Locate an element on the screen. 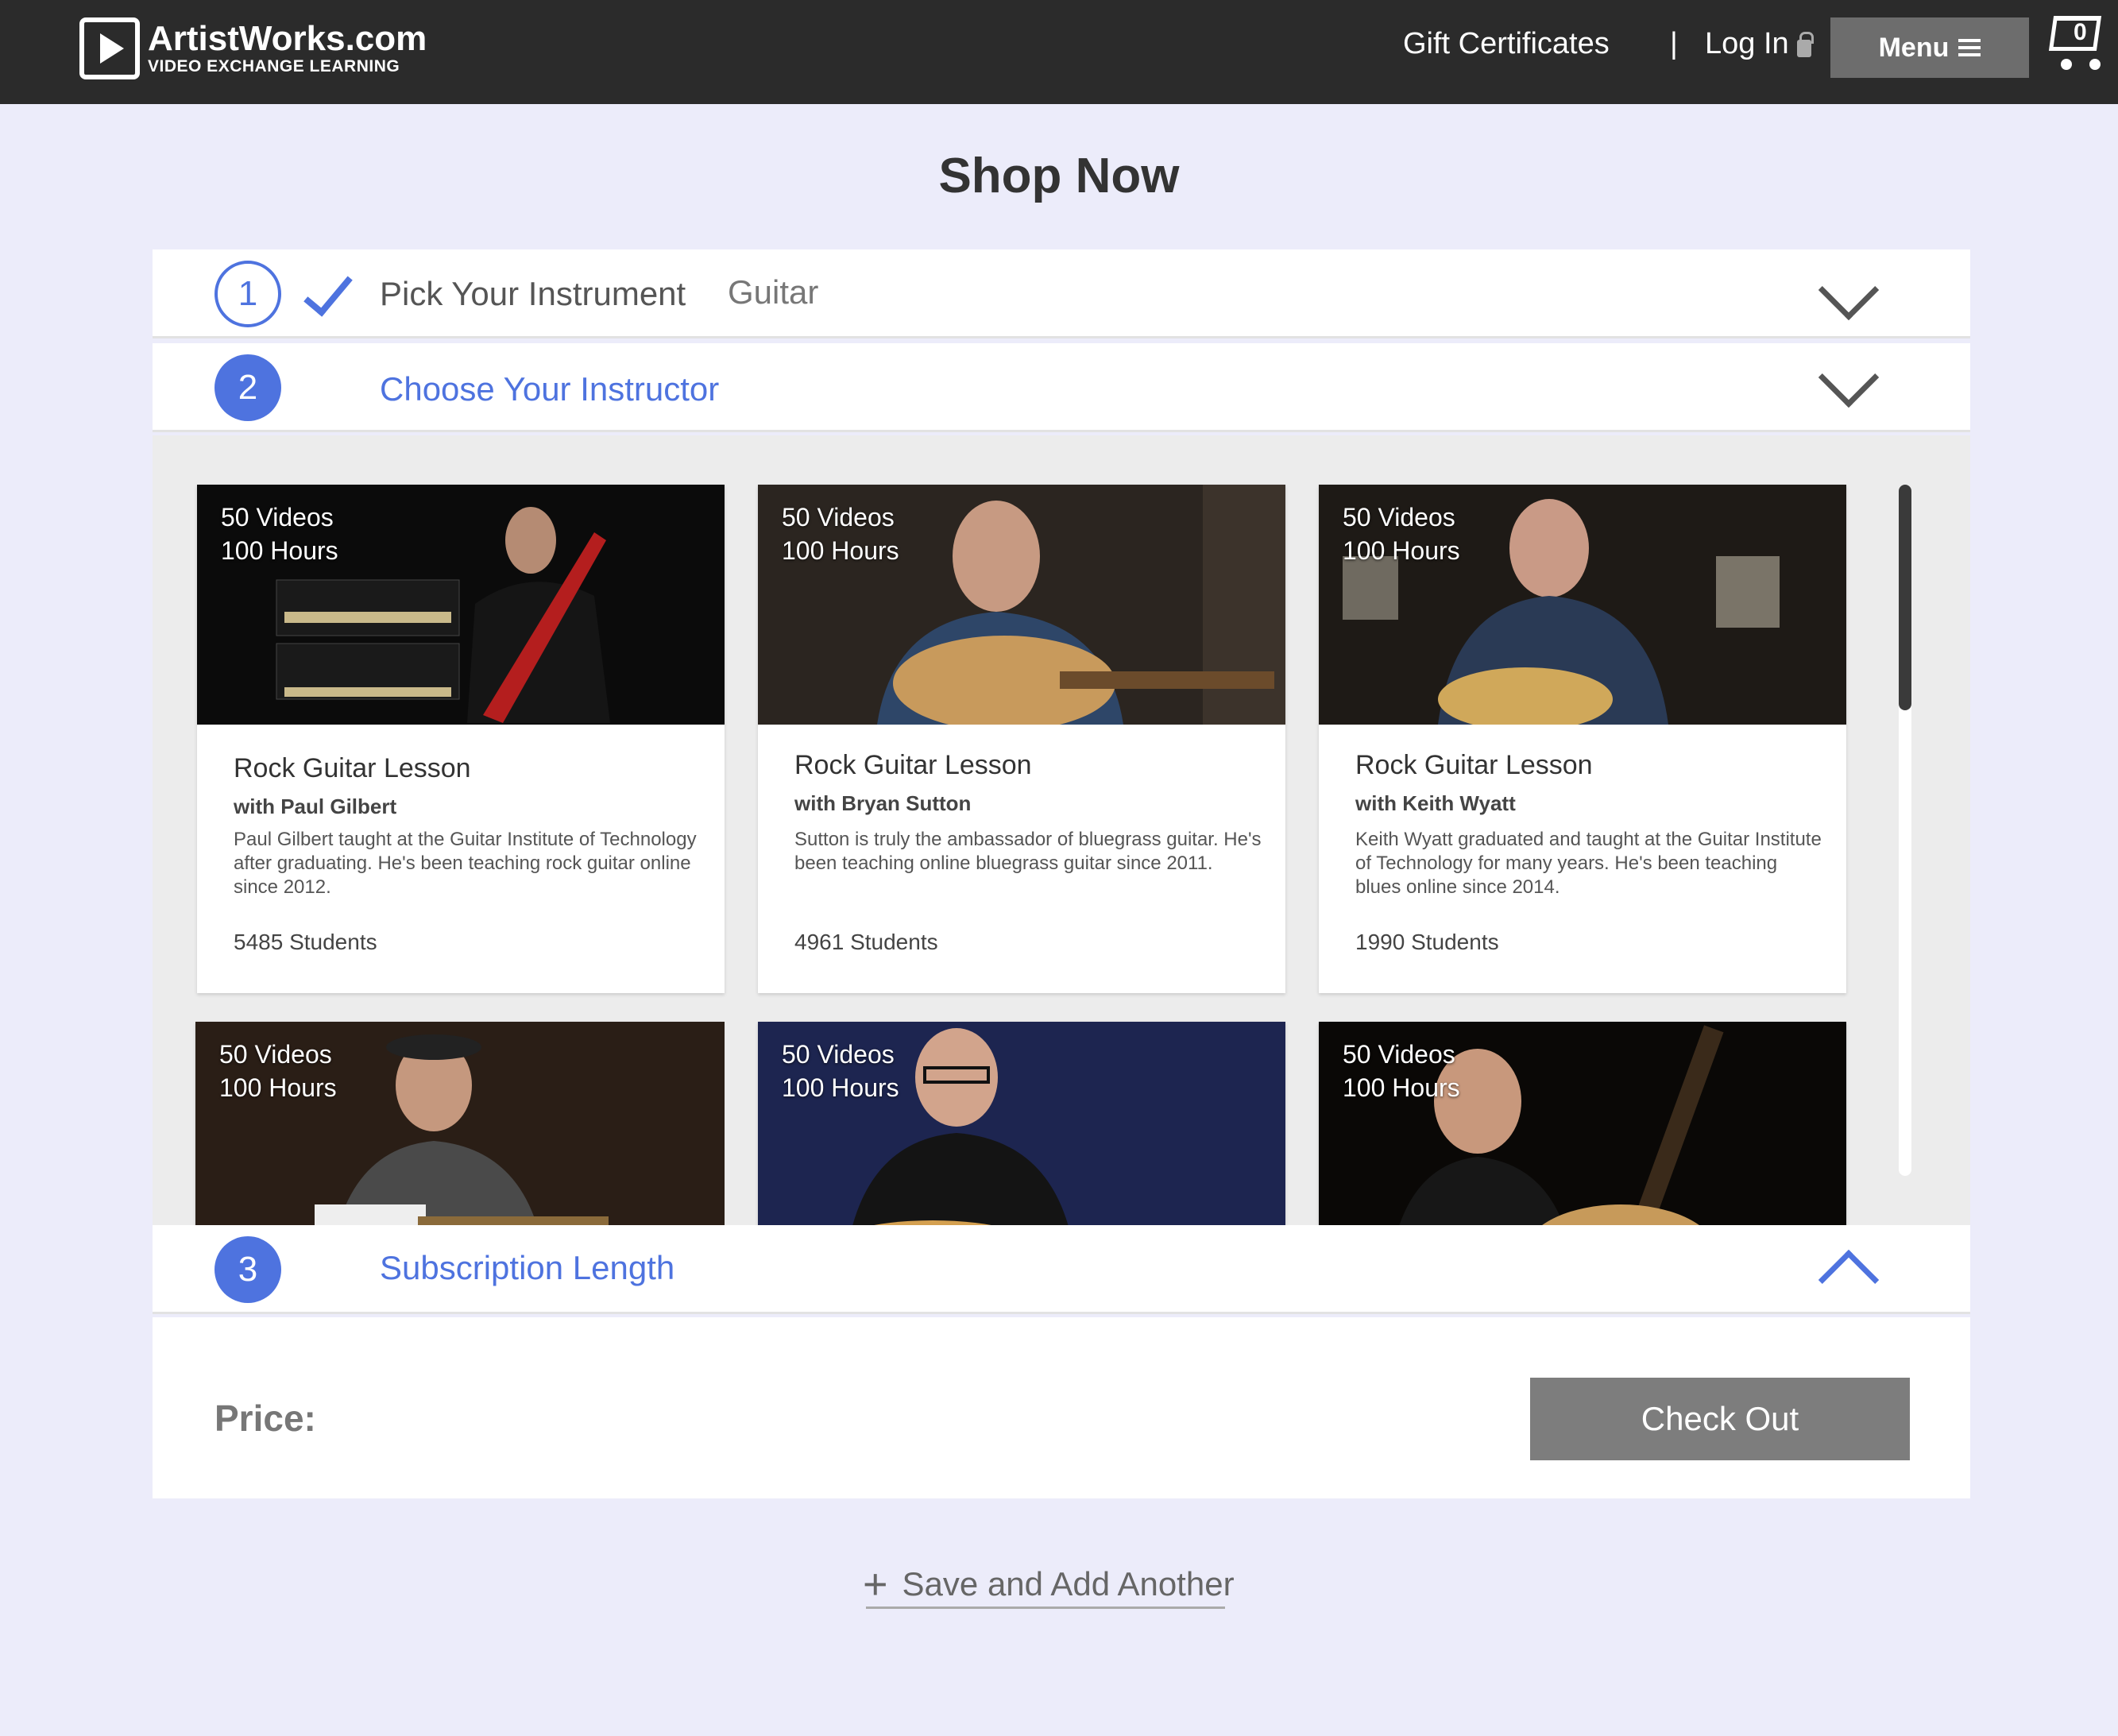  link-underline is located at coordinates (1046, 1607).